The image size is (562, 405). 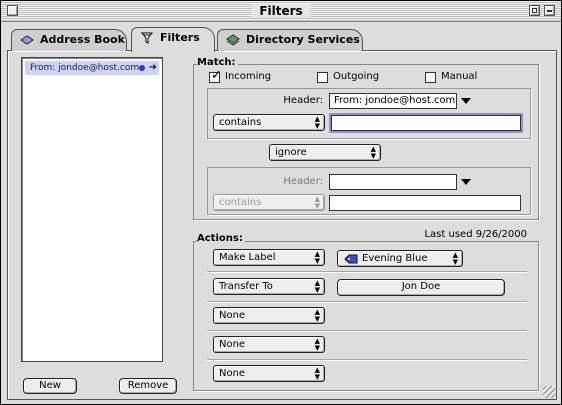 What do you see at coordinates (269, 122) in the screenshot?
I see `operator-popup: contains ▲ ▼` at bounding box center [269, 122].